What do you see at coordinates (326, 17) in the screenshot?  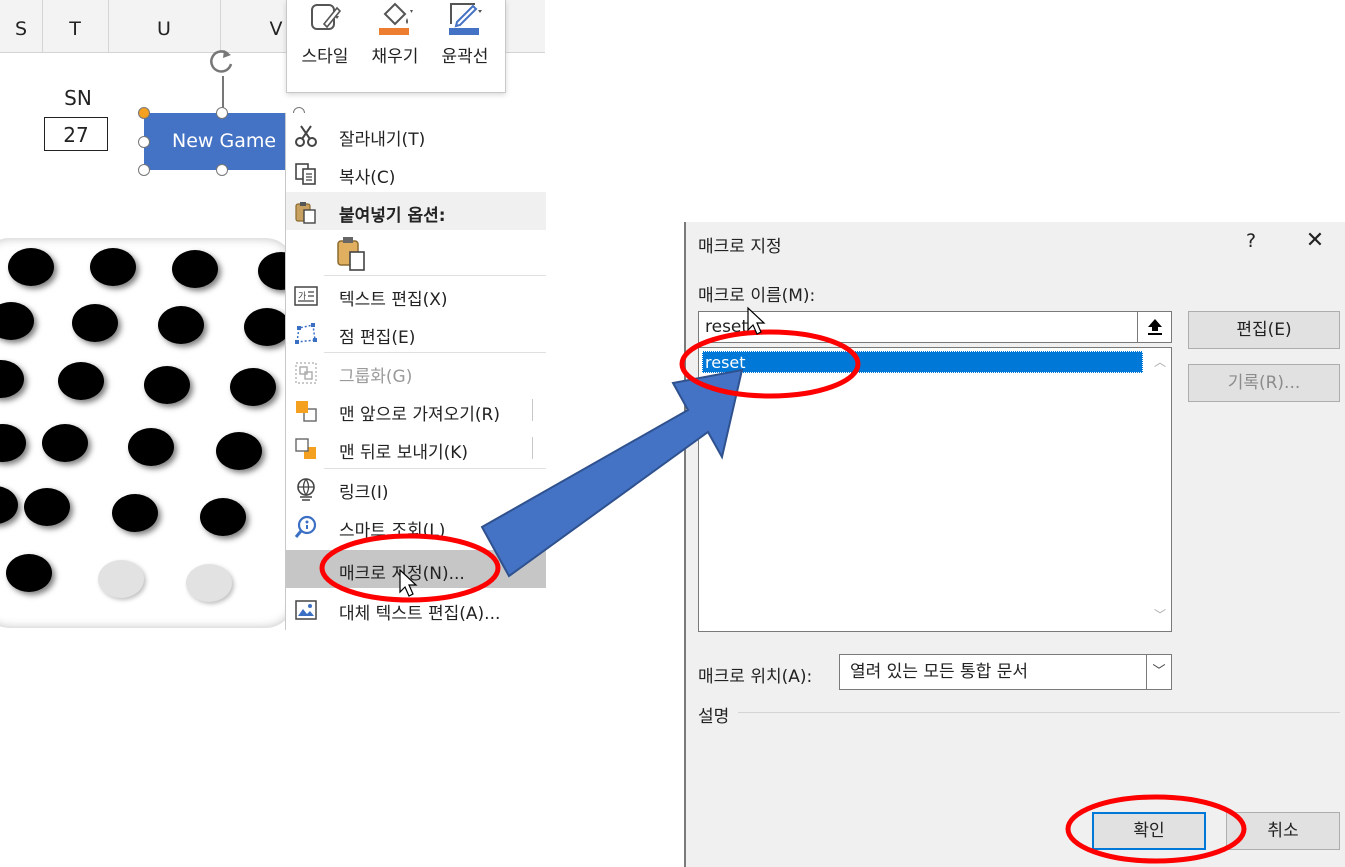 I see `shape-style-icon` at bounding box center [326, 17].